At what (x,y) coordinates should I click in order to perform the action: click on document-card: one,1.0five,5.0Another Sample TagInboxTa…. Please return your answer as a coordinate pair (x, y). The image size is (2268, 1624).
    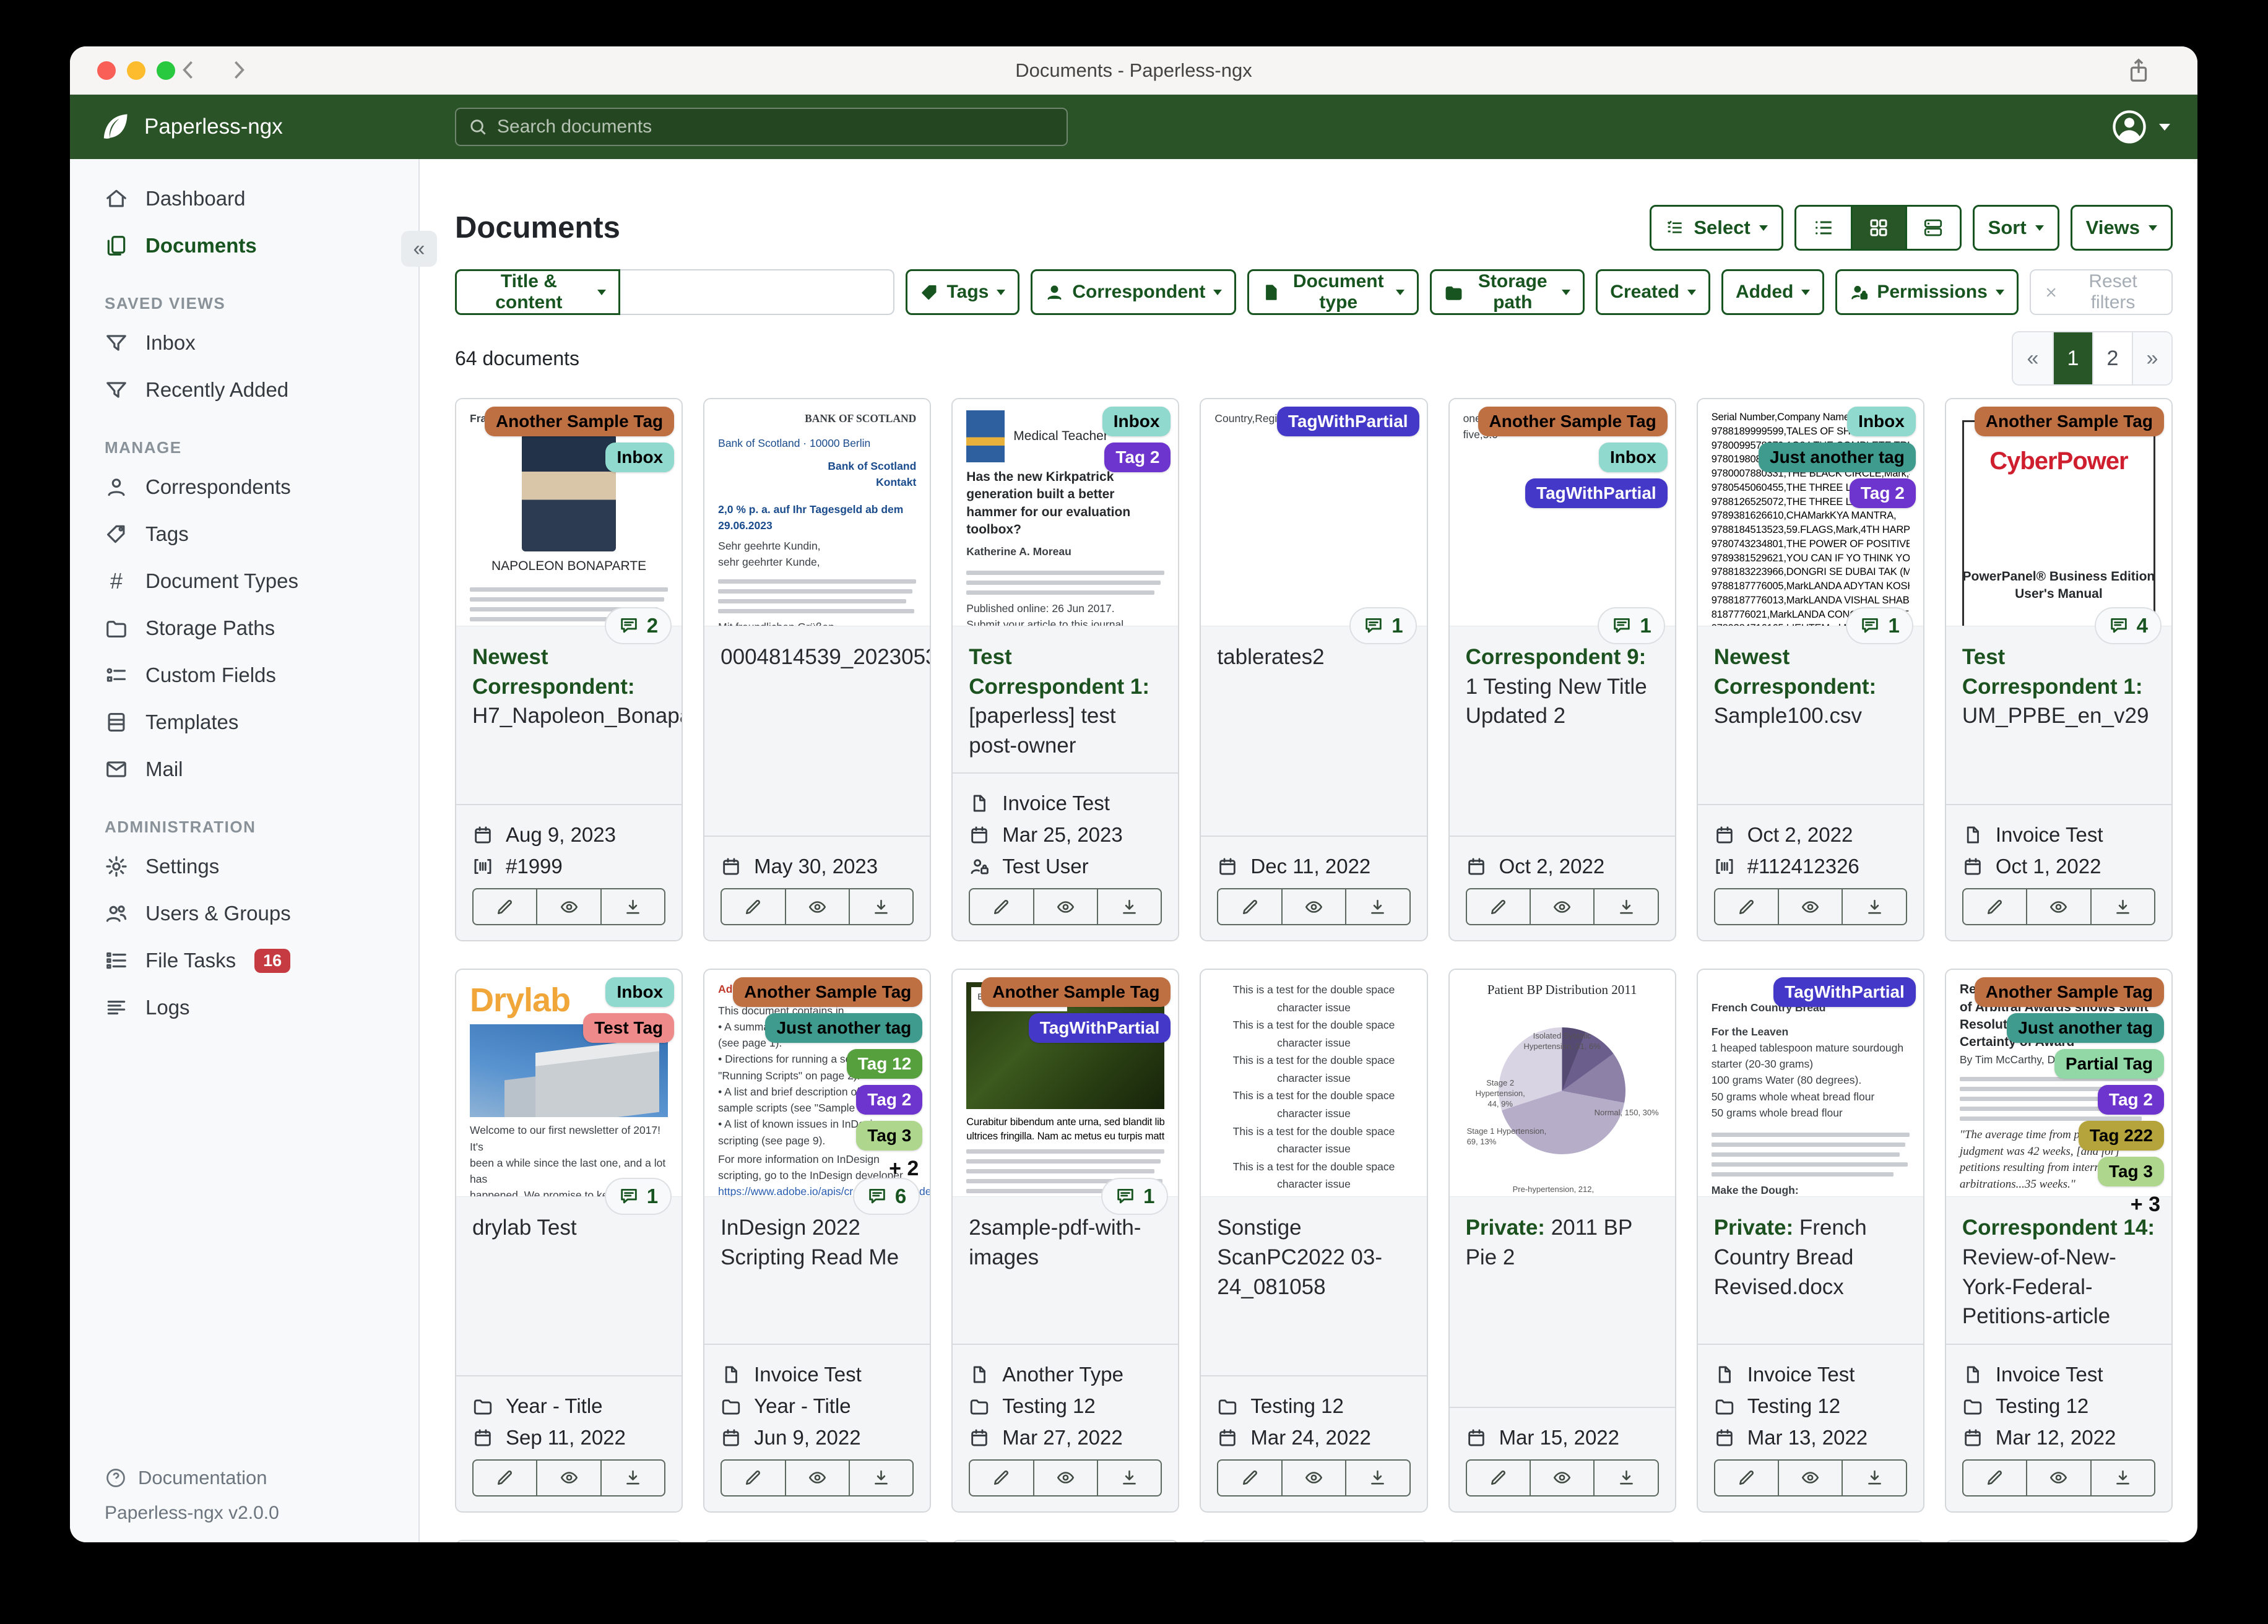
    Looking at the image, I should click on (1562, 670).